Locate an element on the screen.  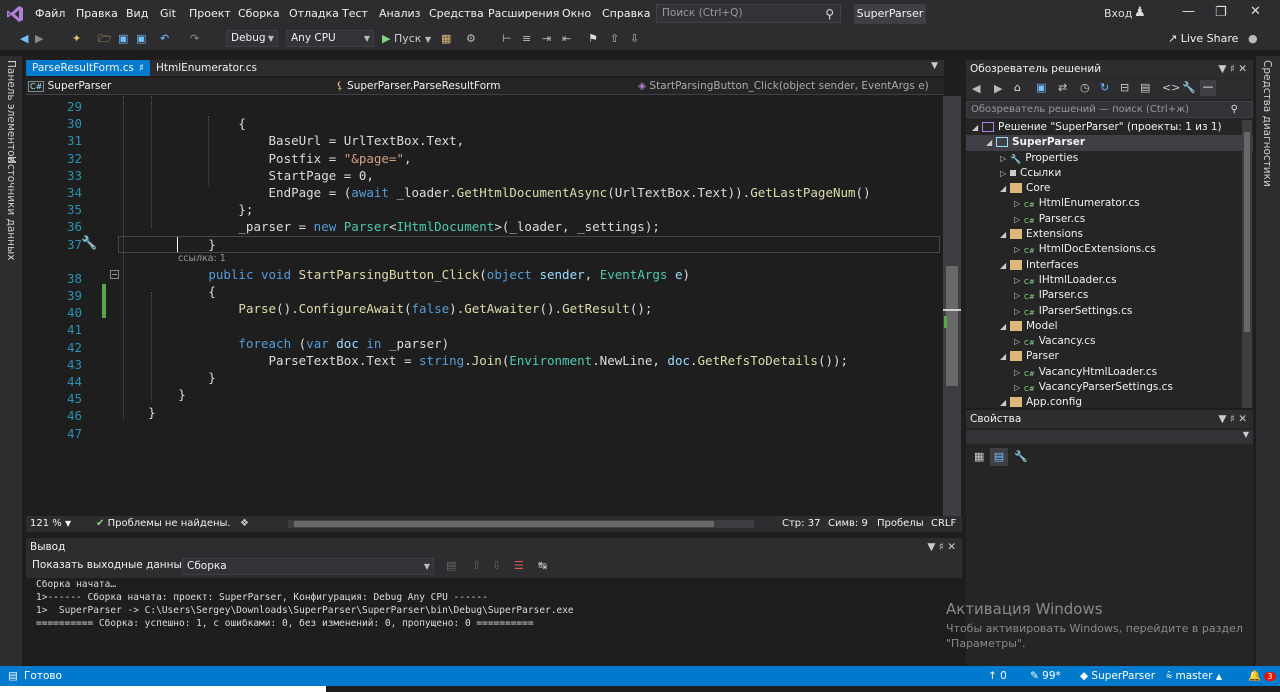
repository-selector: ◆ SuperParser is located at coordinates (1117, 676).